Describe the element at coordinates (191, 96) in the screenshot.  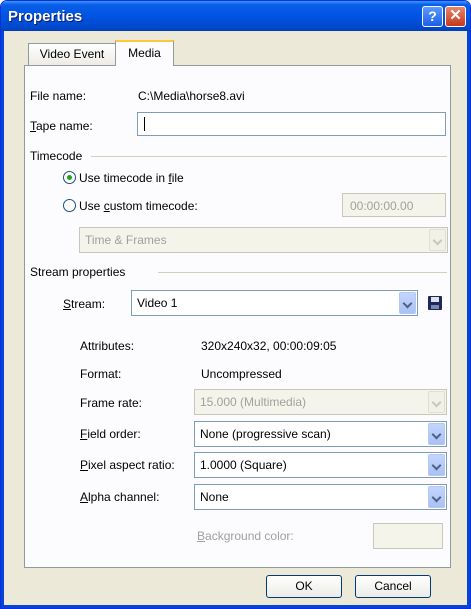
I see `file-name-value: C:\Media\horse8.avi` at that location.